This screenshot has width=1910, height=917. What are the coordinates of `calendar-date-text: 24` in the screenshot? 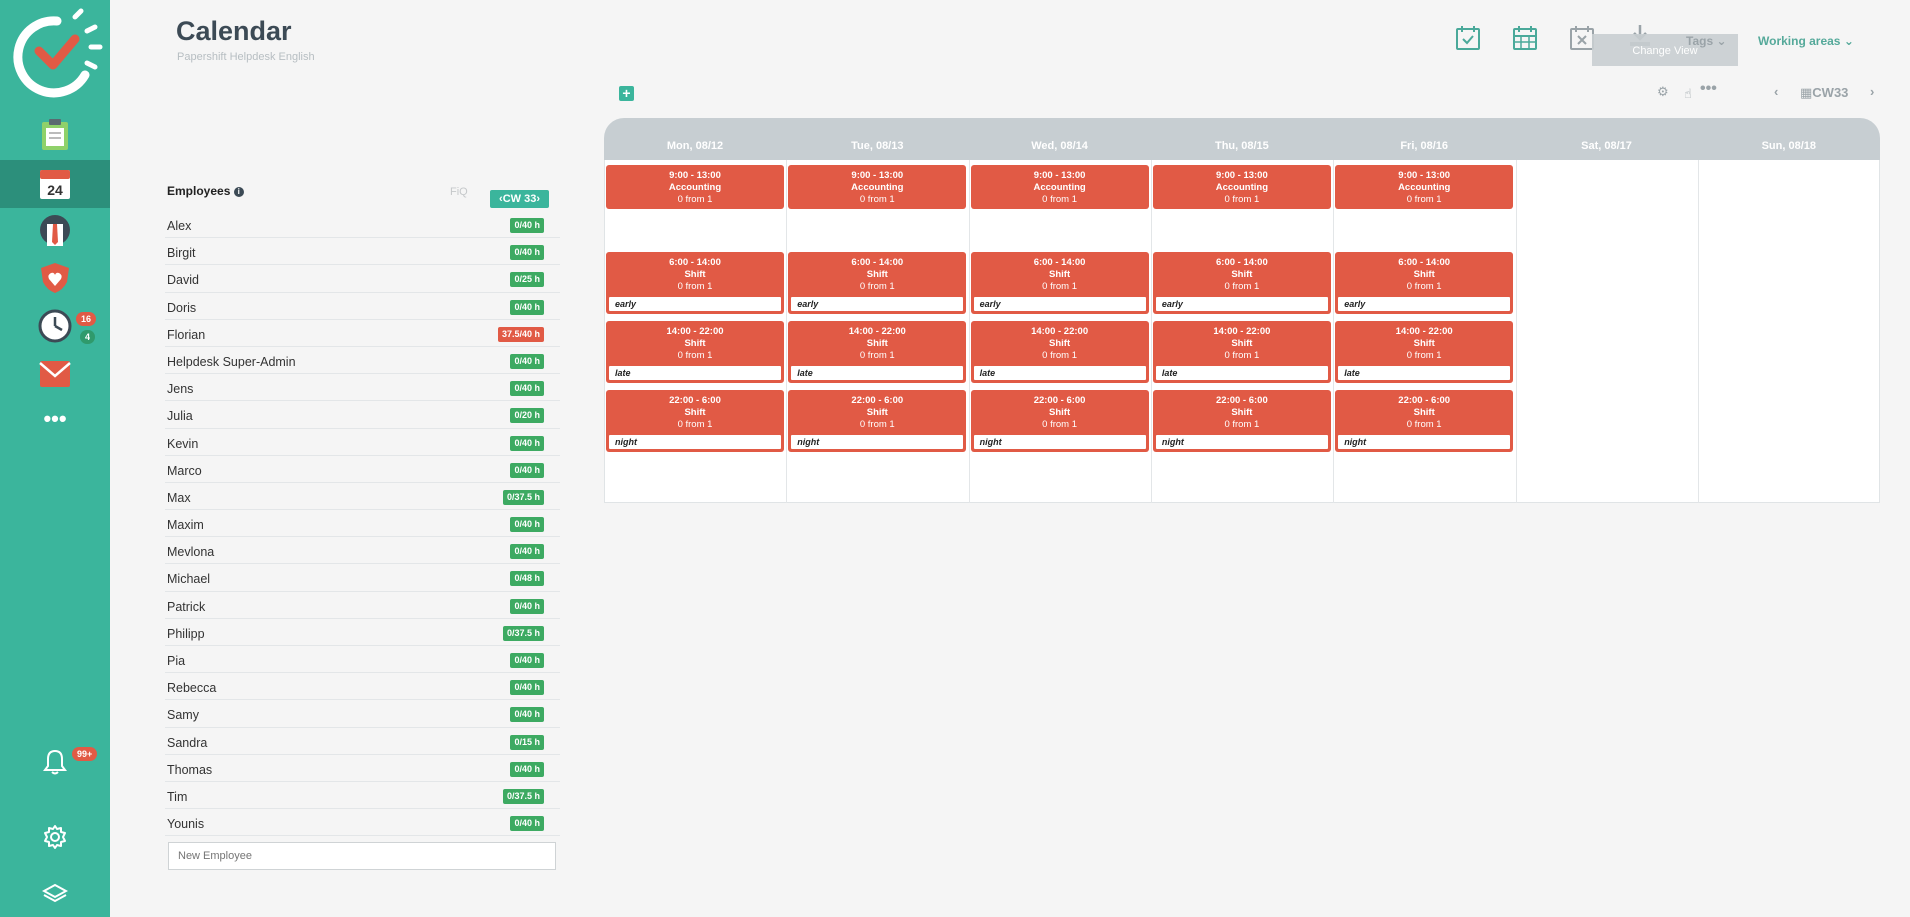 It's located at (55, 190).